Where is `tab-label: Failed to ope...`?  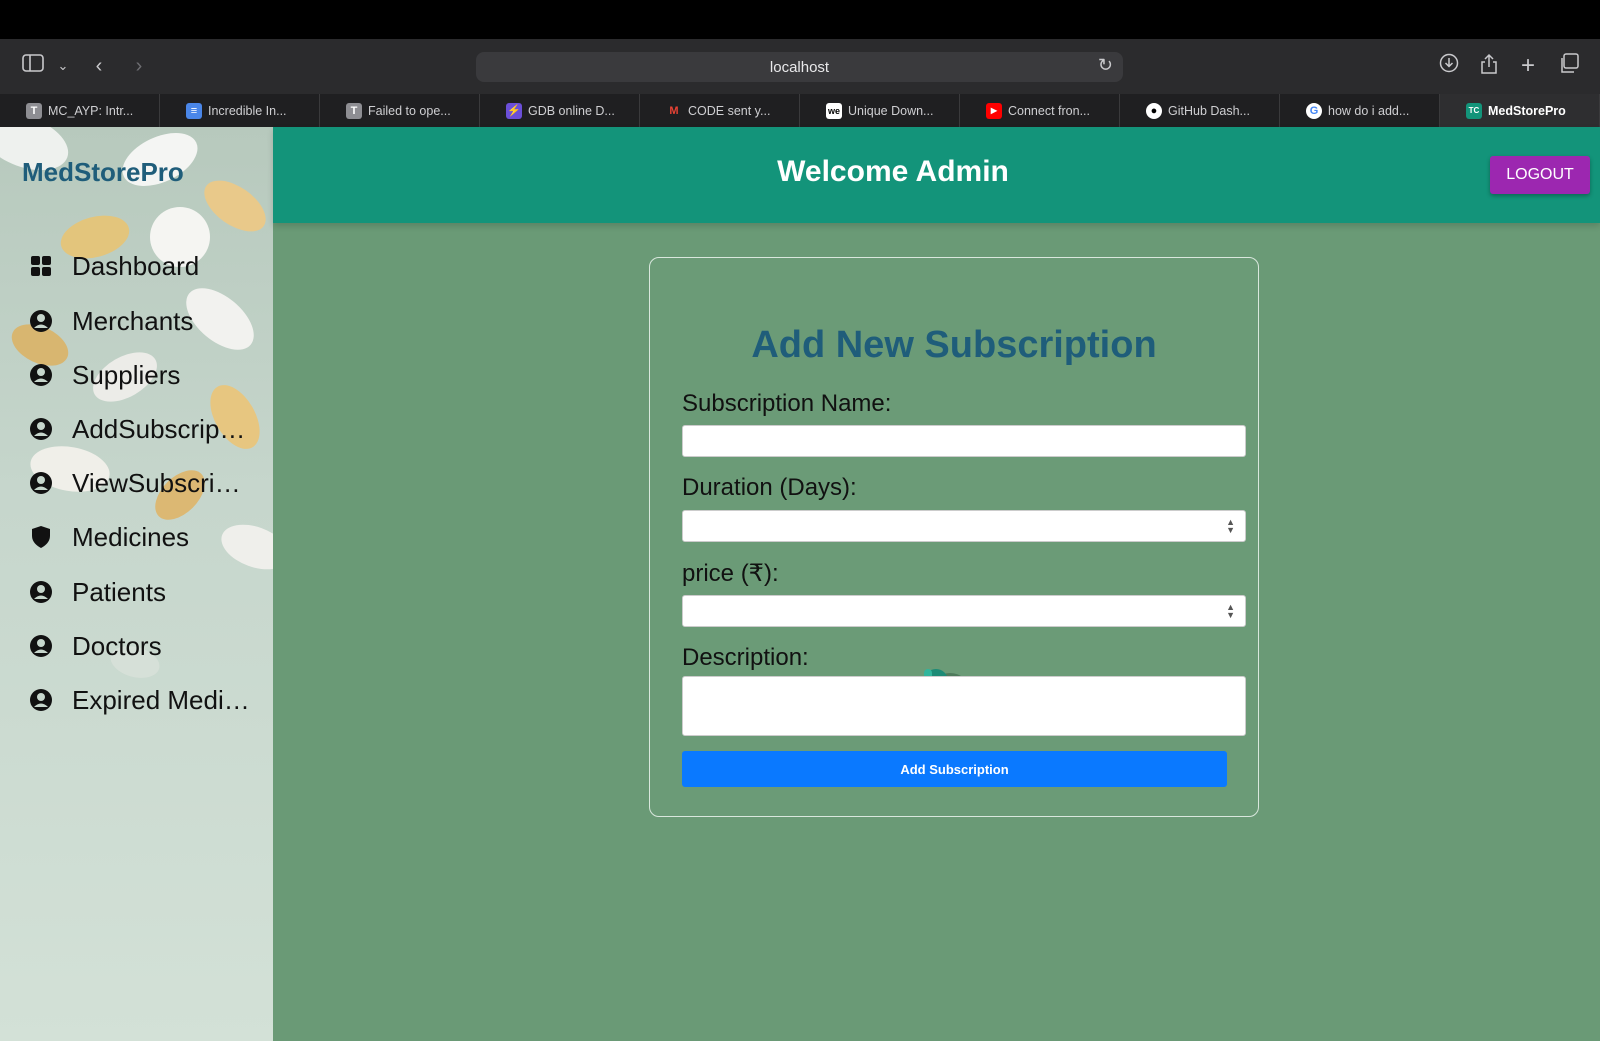 tab-label: Failed to ope... is located at coordinates (409, 110).